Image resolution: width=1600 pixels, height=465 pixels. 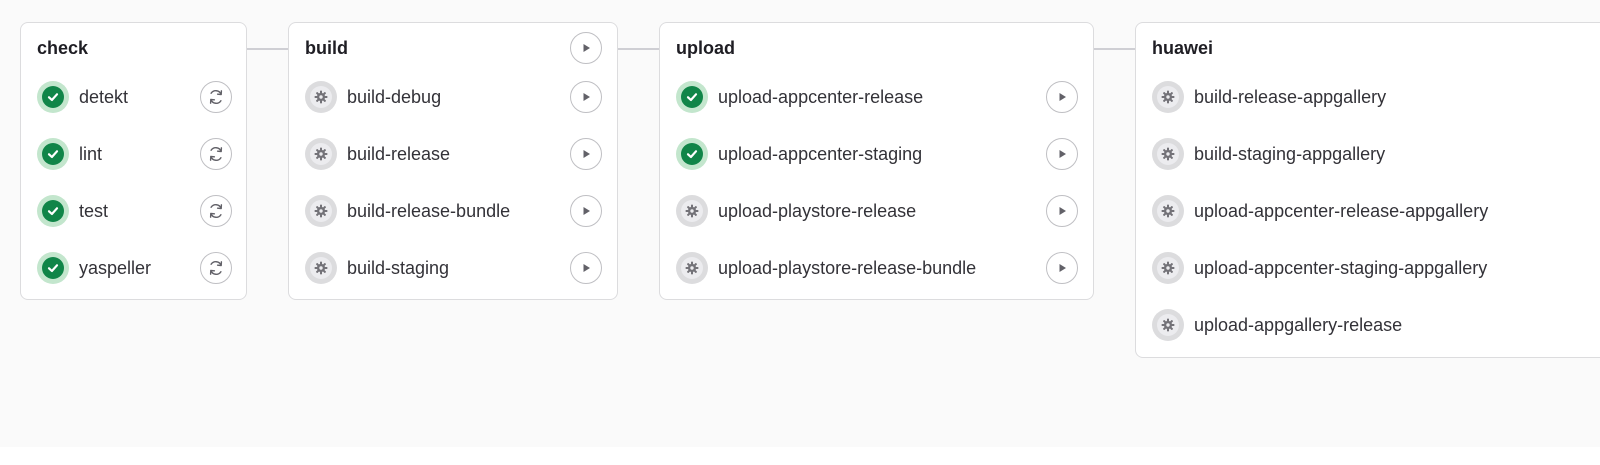 I want to click on job-name: test, so click(x=94, y=210).